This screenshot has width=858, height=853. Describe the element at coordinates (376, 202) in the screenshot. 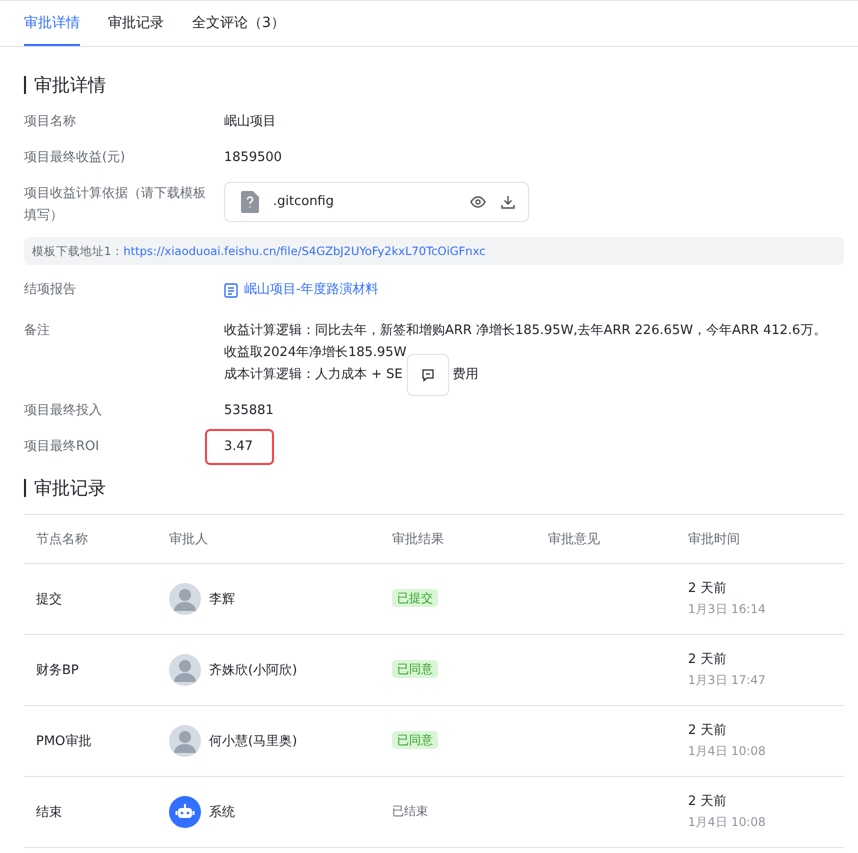

I see `file-card: .gitconfig` at that location.